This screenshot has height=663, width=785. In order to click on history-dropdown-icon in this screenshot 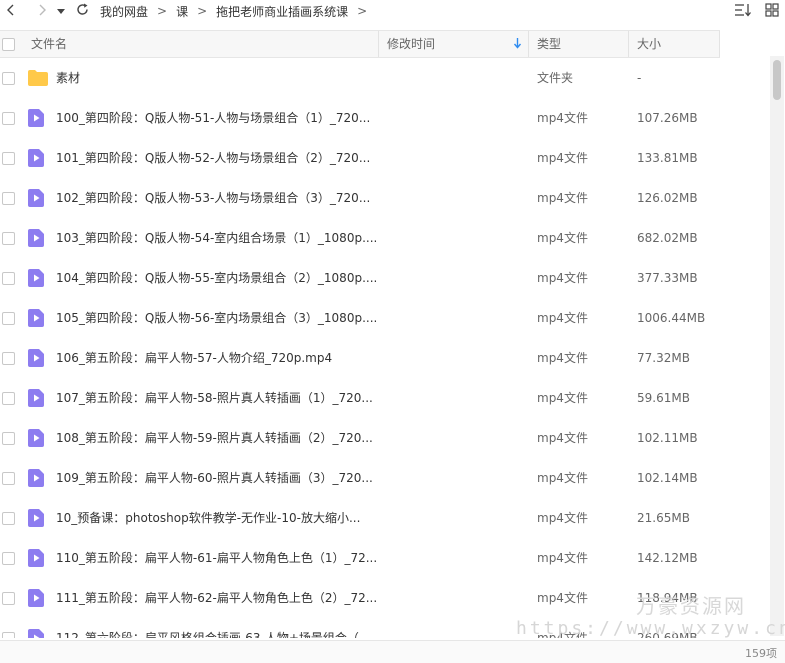, I will do `click(61, 11)`.